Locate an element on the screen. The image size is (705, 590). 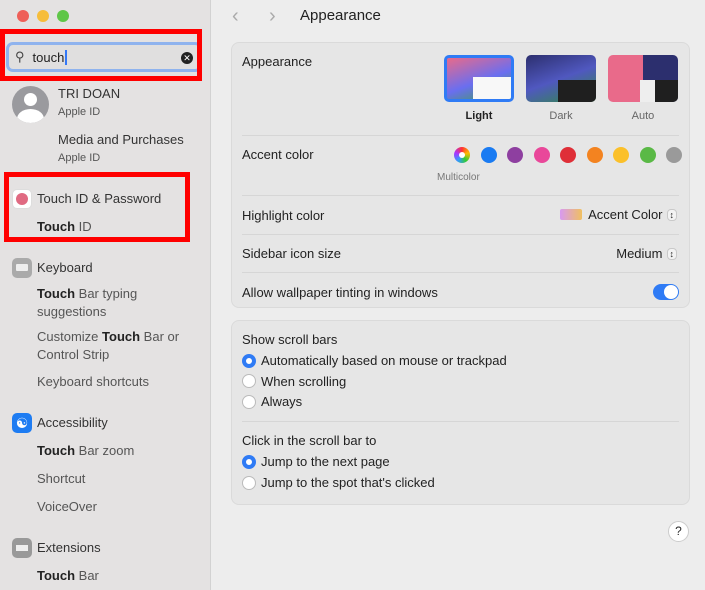
highlight-color-label: Highlight color is located at coordinates (283, 215).